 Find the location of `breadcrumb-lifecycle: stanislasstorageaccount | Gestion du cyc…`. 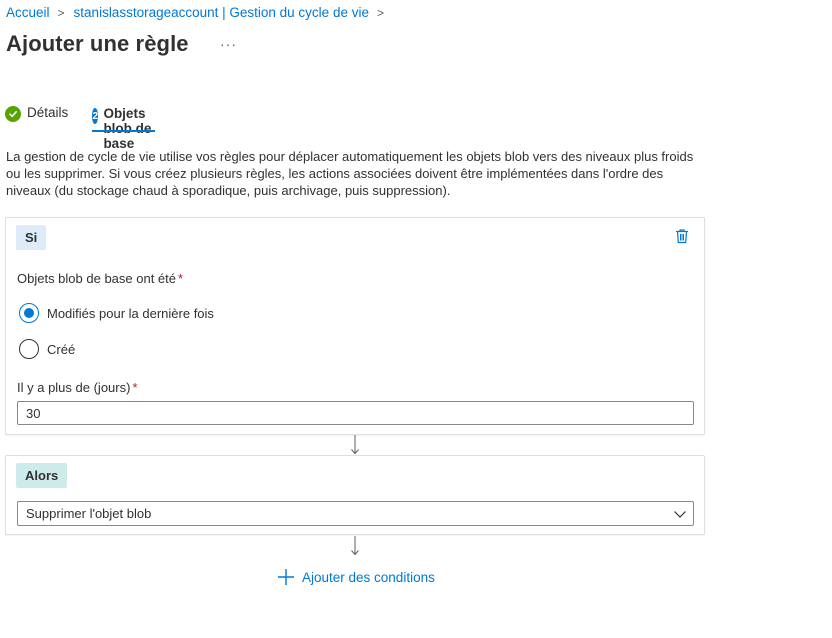

breadcrumb-lifecycle: stanislasstorageaccount | Gestion du cyc… is located at coordinates (221, 12).